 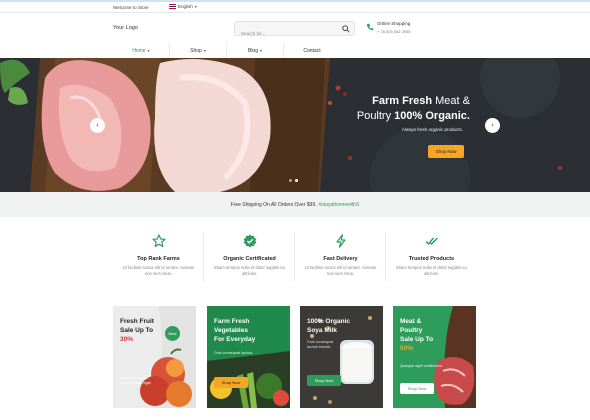 I want to click on promo-highlight: 50%, so click(x=407, y=348).